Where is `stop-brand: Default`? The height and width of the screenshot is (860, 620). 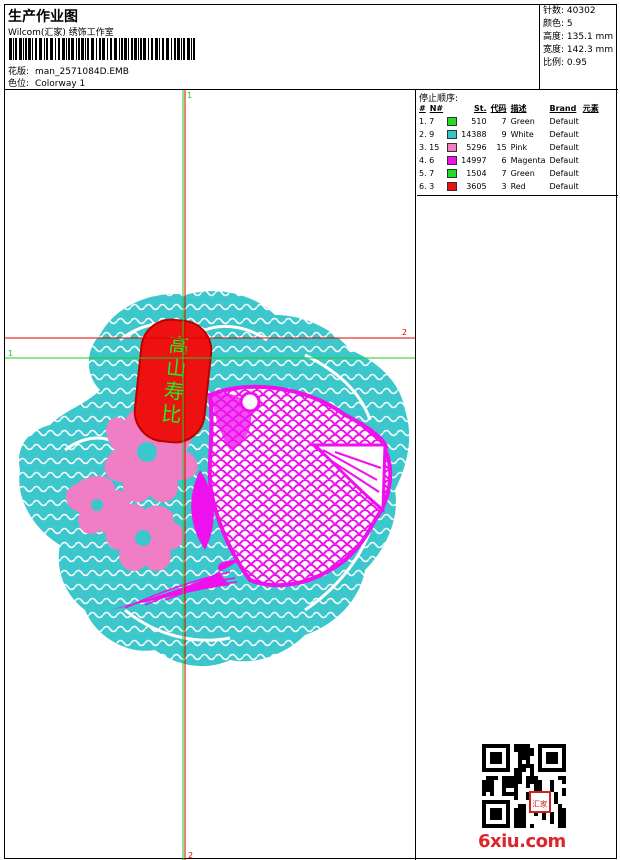
stop-brand: Default is located at coordinates (564, 173).